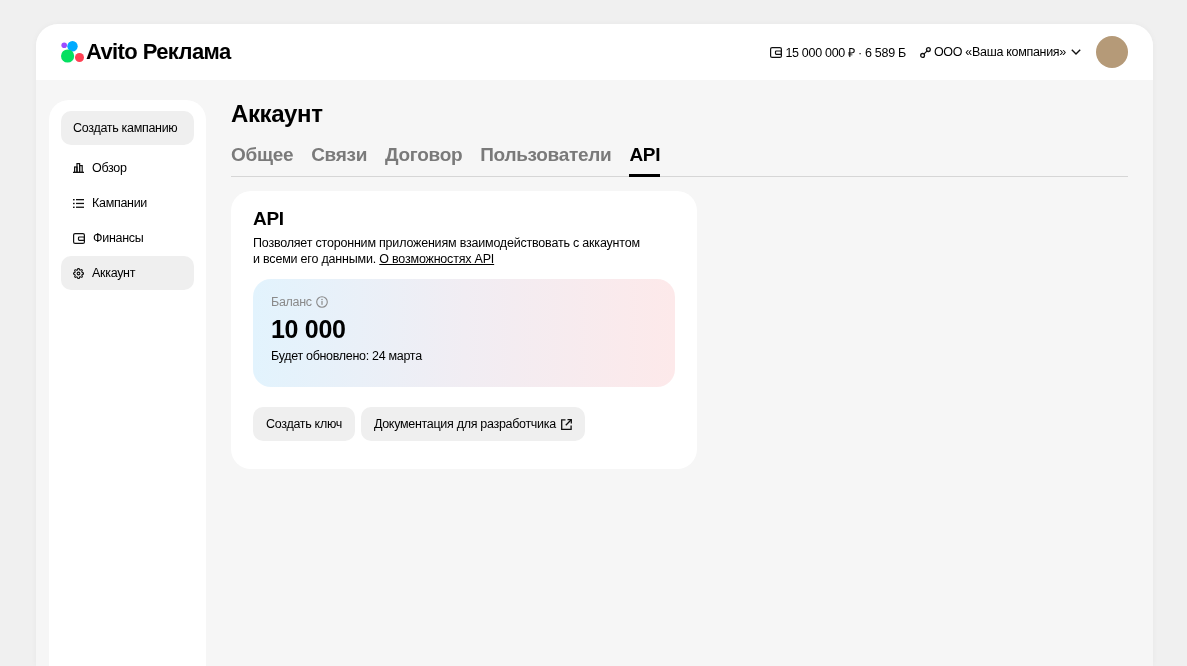  I want to click on sidebar-item: Финансы, so click(127, 238).